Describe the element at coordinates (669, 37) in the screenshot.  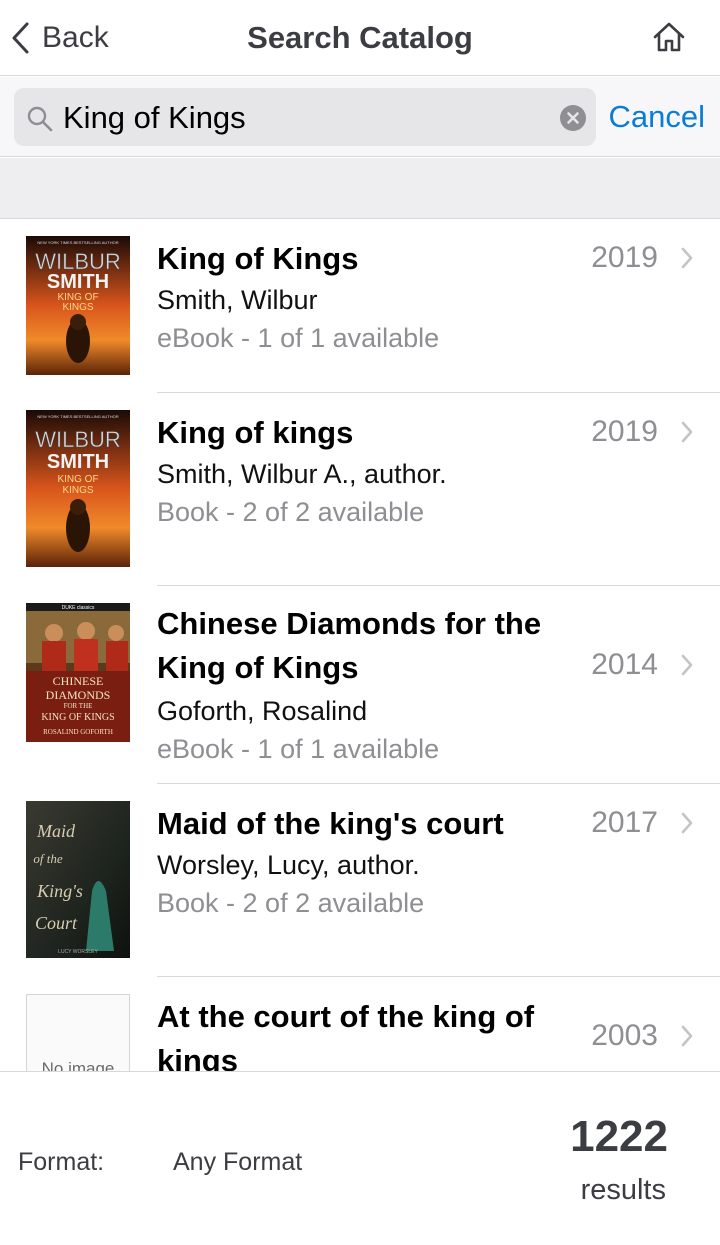
I see `home-icon` at that location.